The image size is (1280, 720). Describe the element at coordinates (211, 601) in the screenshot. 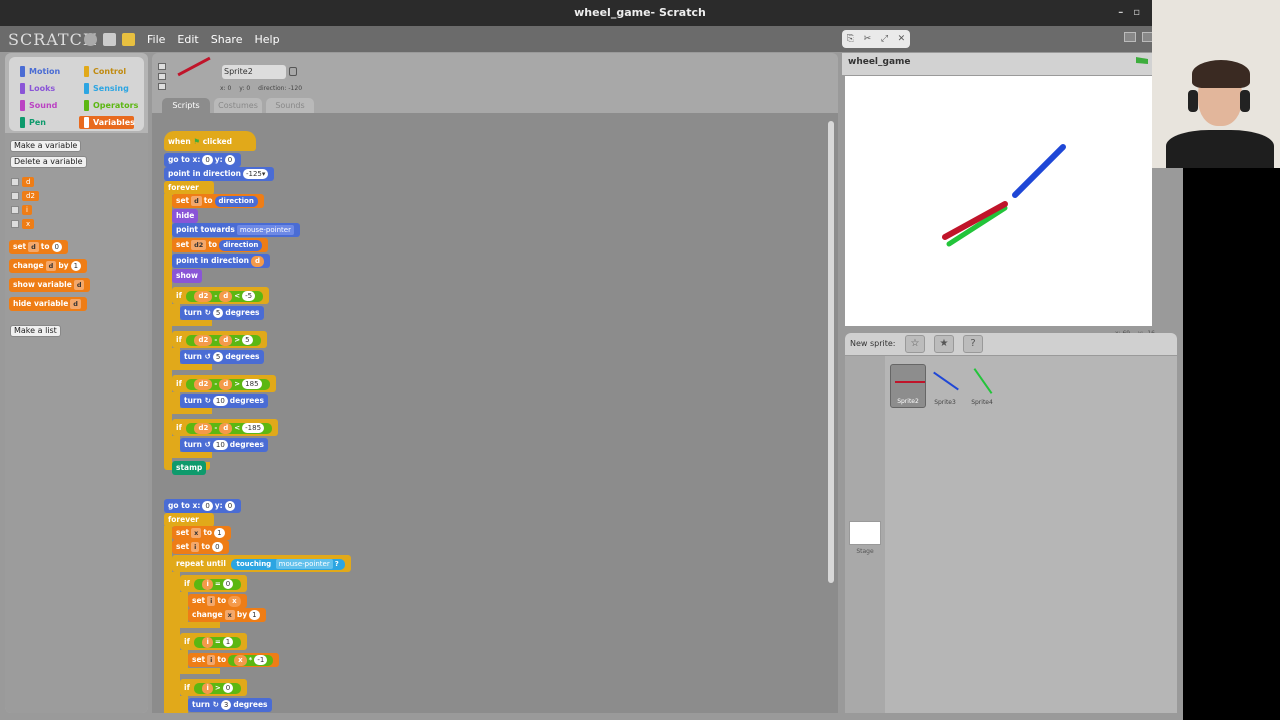

I see `variable-dropdown: i` at that location.